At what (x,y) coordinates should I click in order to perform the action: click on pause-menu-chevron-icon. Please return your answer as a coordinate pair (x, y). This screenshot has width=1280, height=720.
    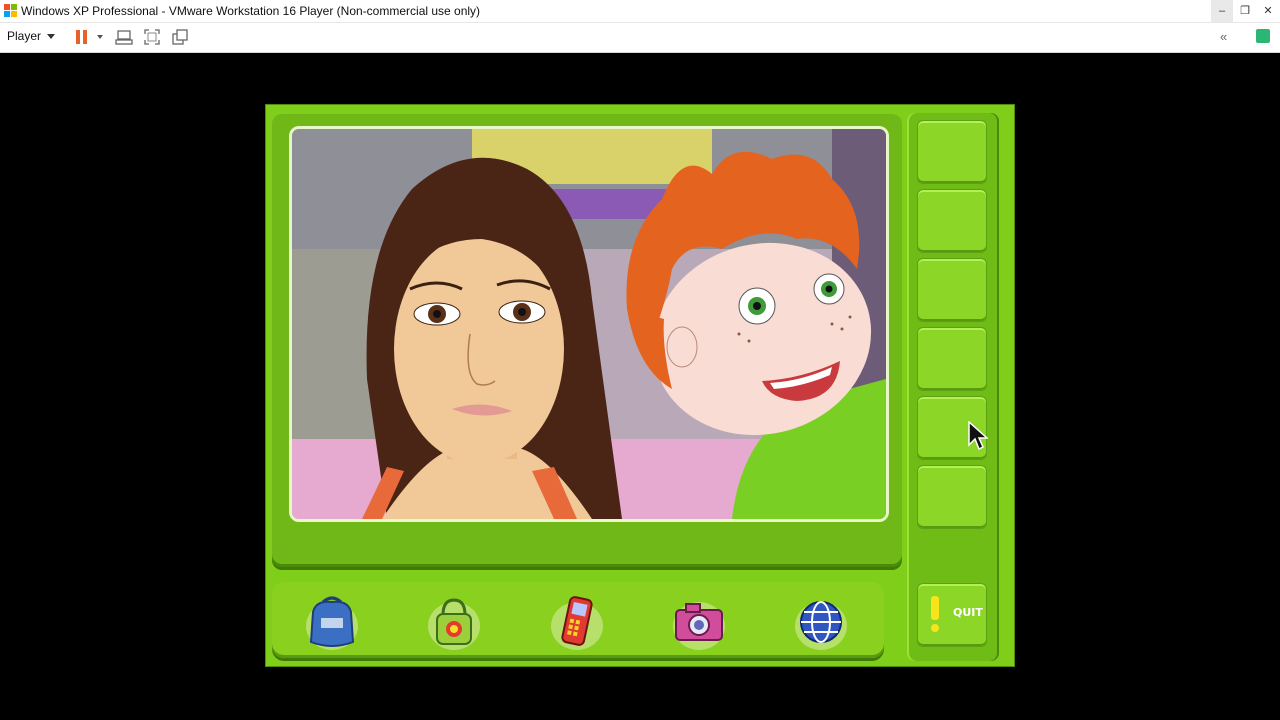
    Looking at the image, I should click on (100, 37).